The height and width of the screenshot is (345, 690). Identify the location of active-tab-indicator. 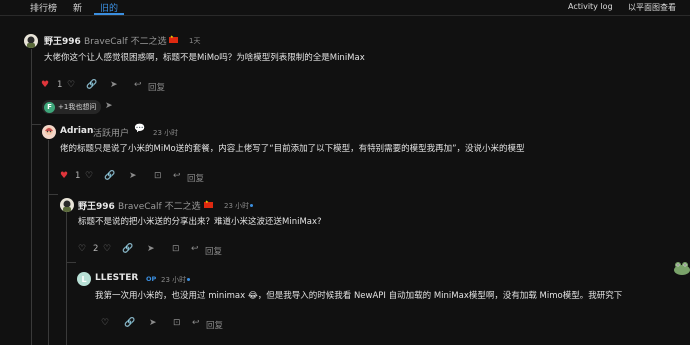
(109, 14).